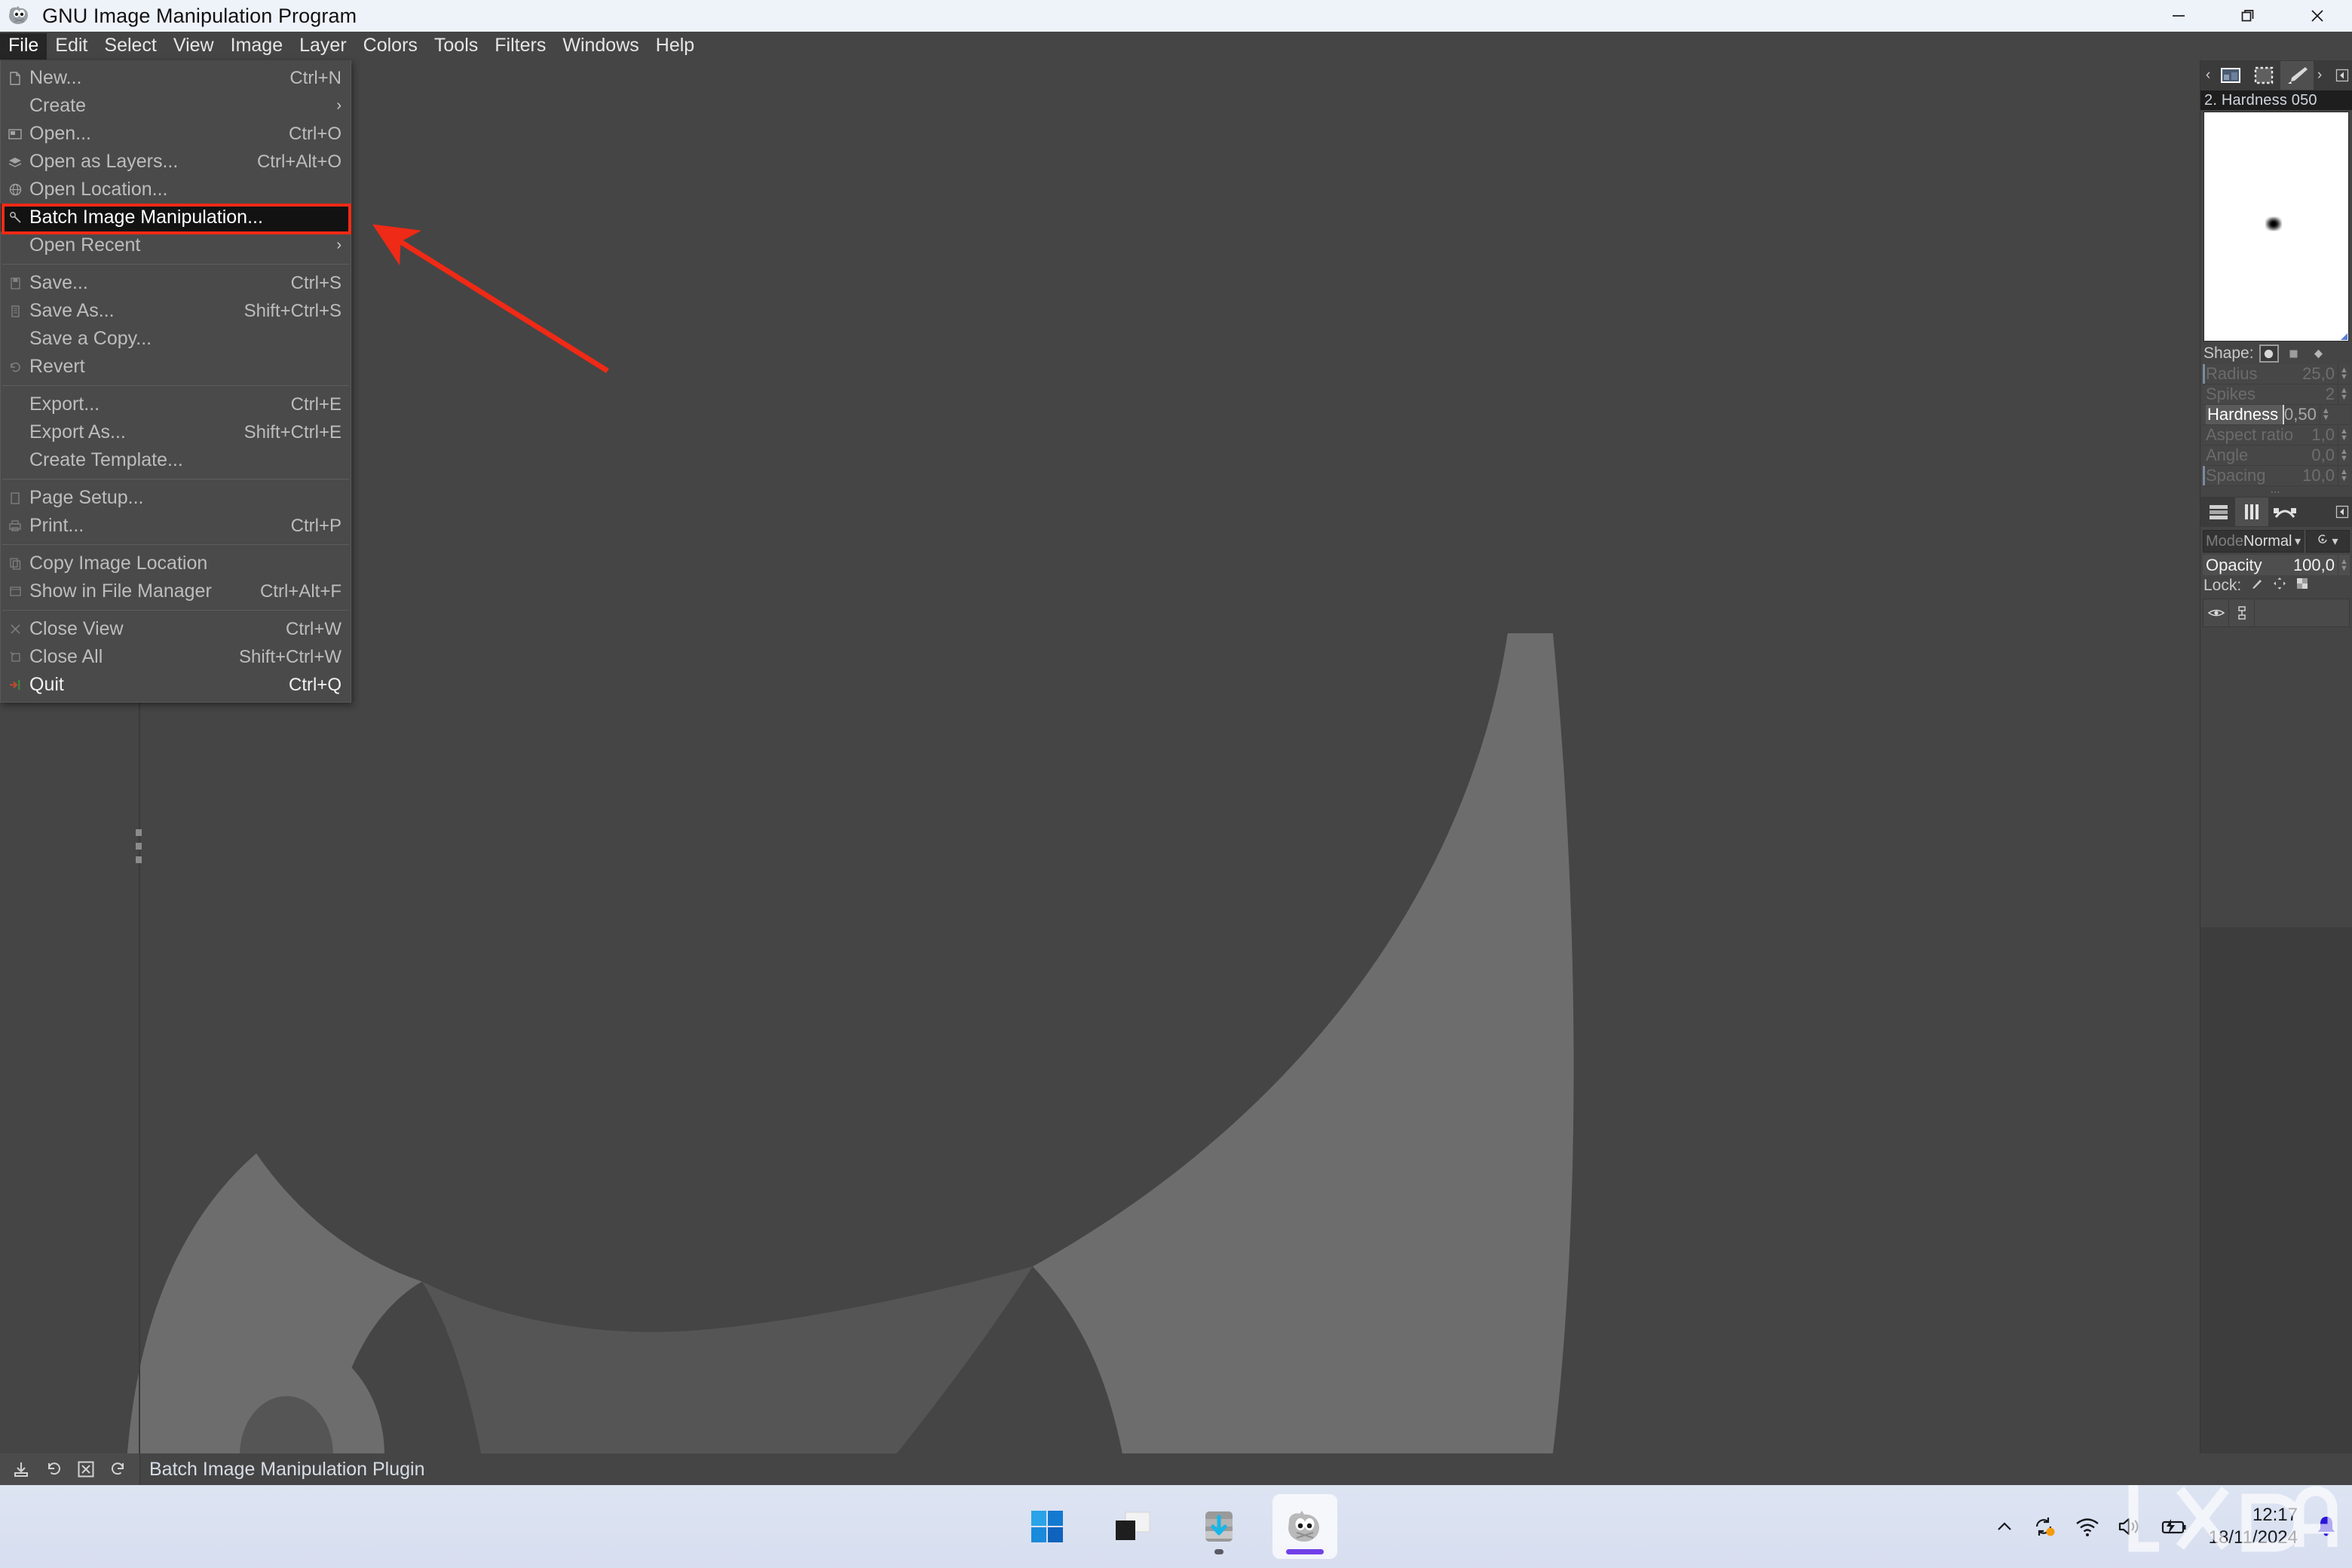 Image resolution: width=2352 pixels, height=1568 pixels. I want to click on spinner-spikes: ▲ ▼, so click(2344, 394).